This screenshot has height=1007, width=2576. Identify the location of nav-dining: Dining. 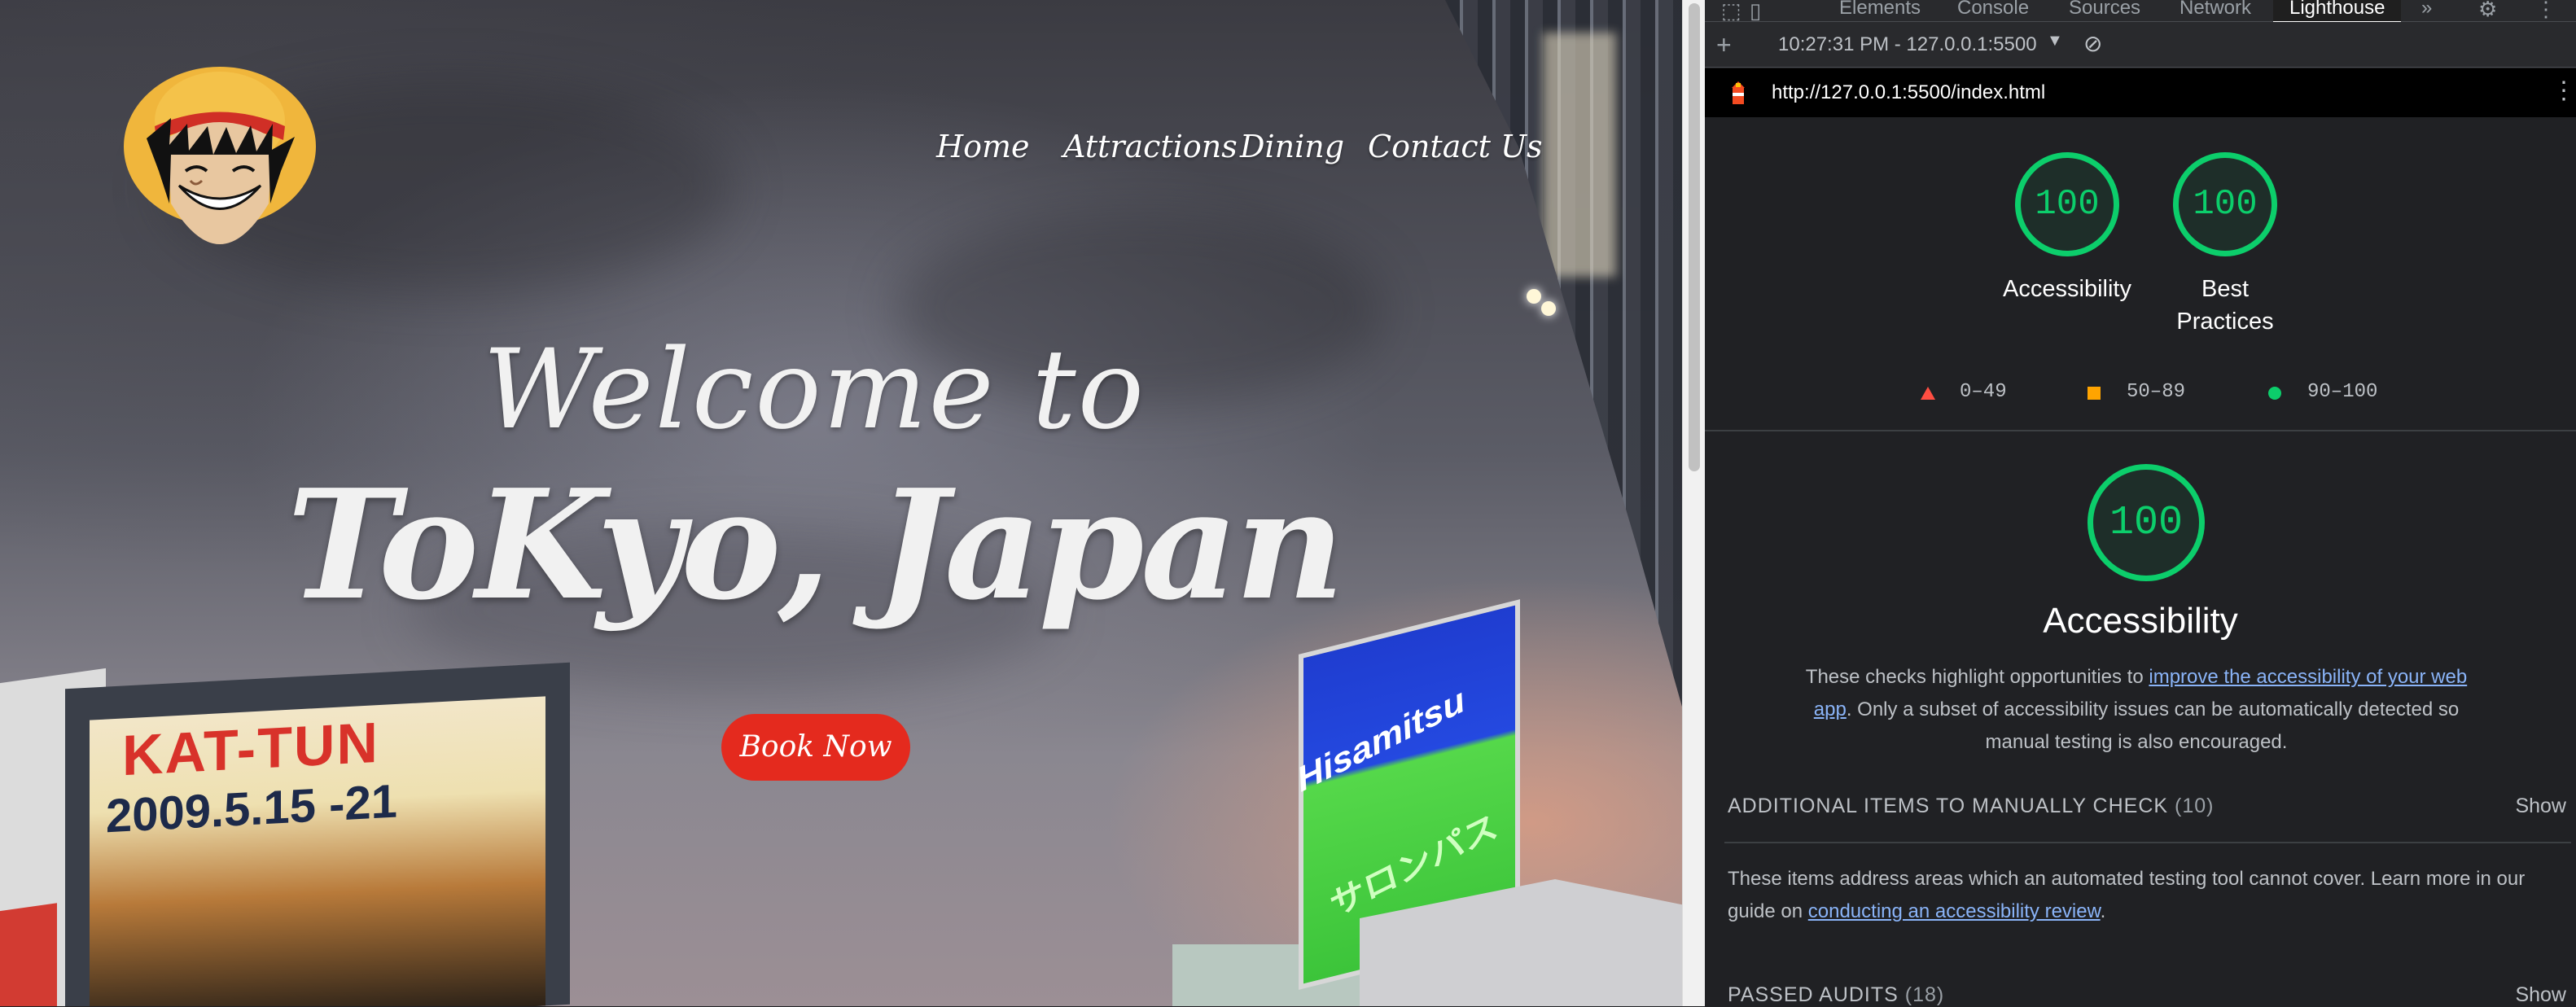
(1292, 146).